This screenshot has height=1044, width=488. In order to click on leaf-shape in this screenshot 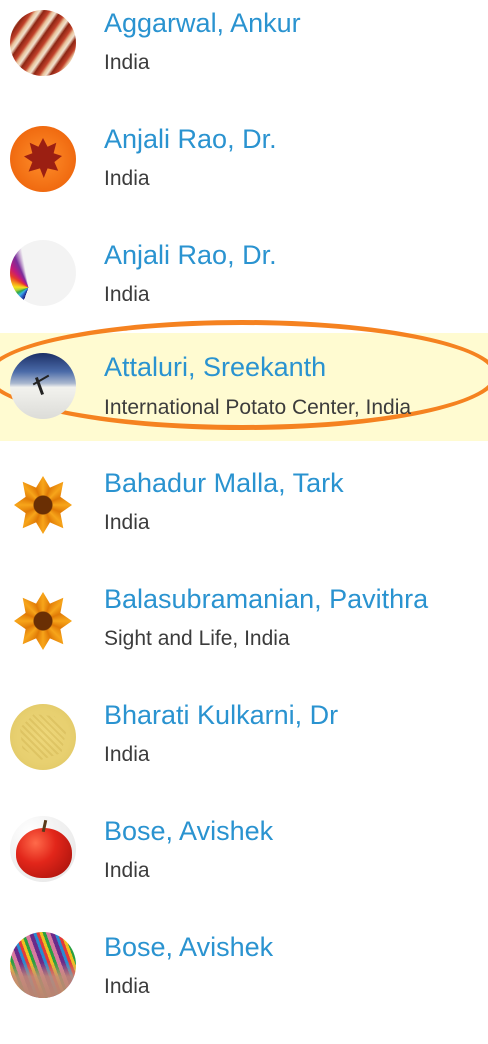, I will do `click(43, 158)`.